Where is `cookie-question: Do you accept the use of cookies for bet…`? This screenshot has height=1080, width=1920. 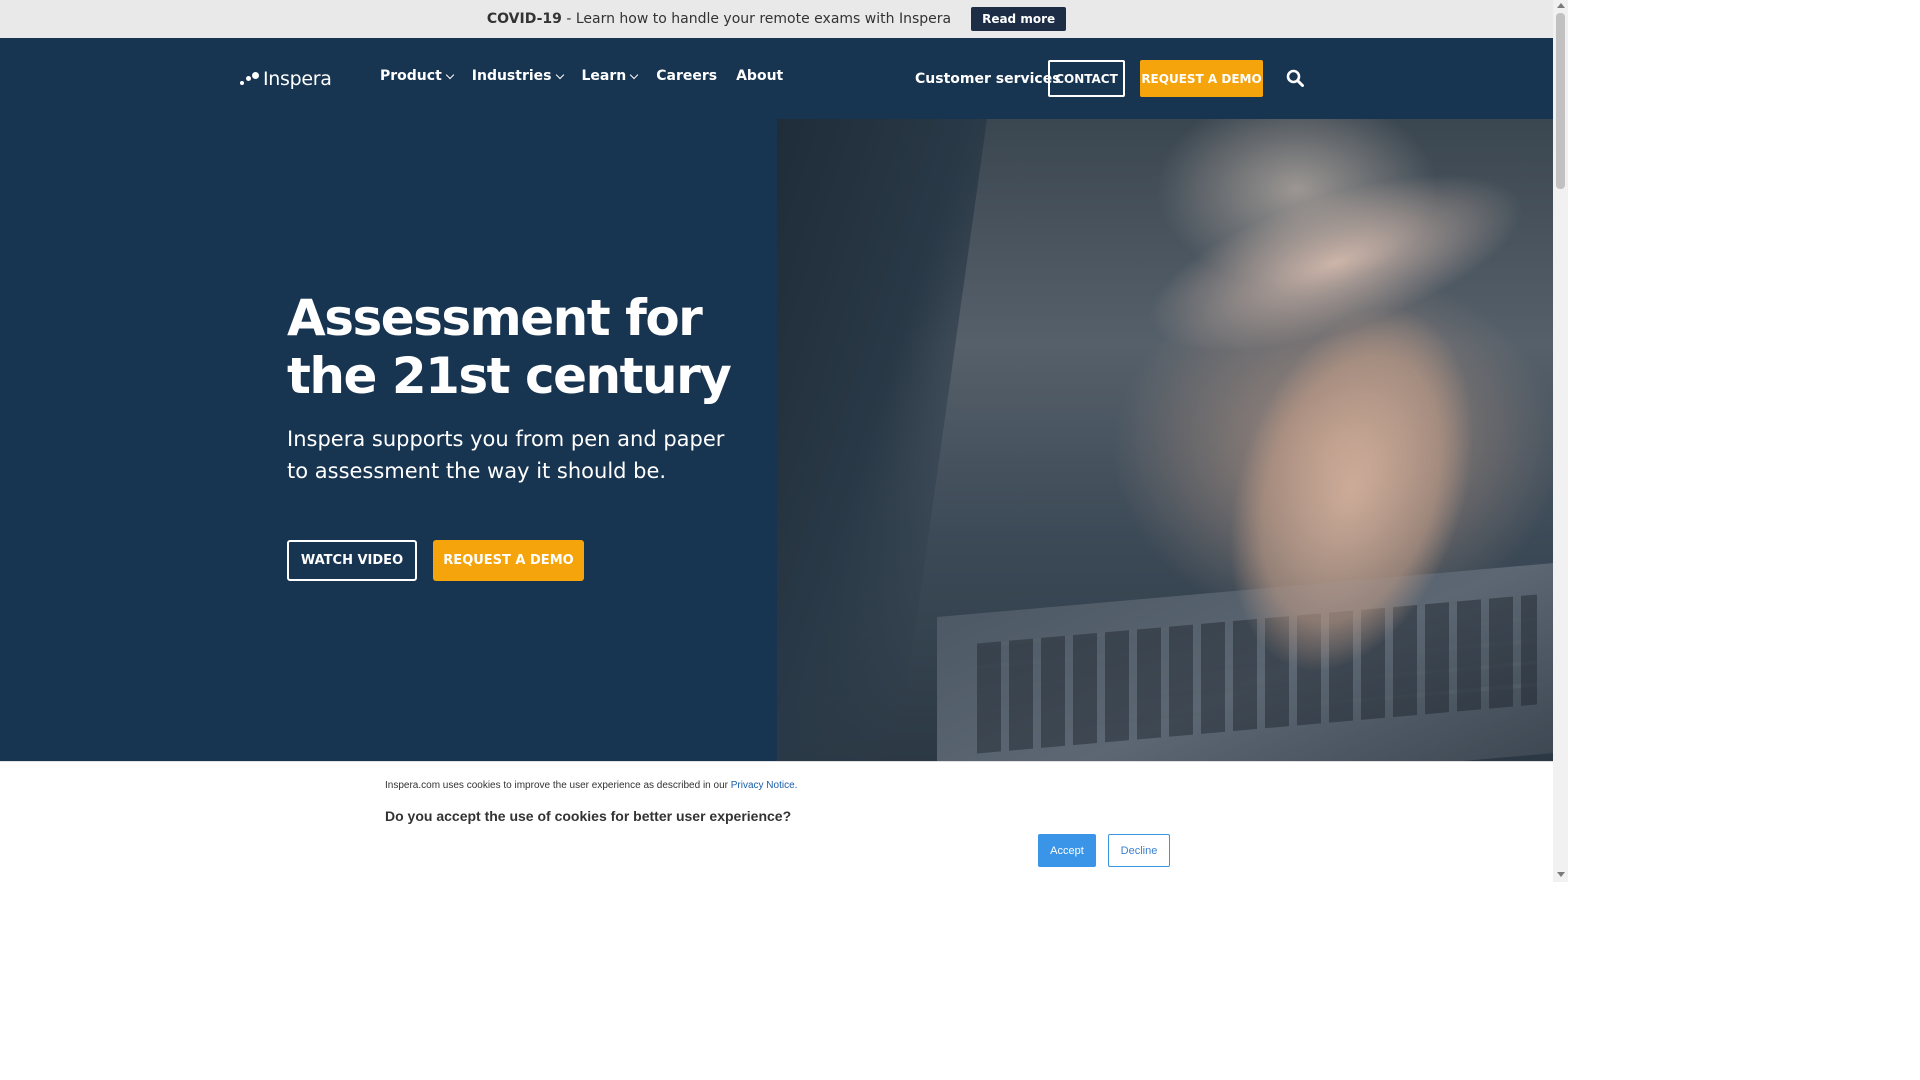
cookie-question: Do you accept the use of cookies for bet… is located at coordinates (588, 816).